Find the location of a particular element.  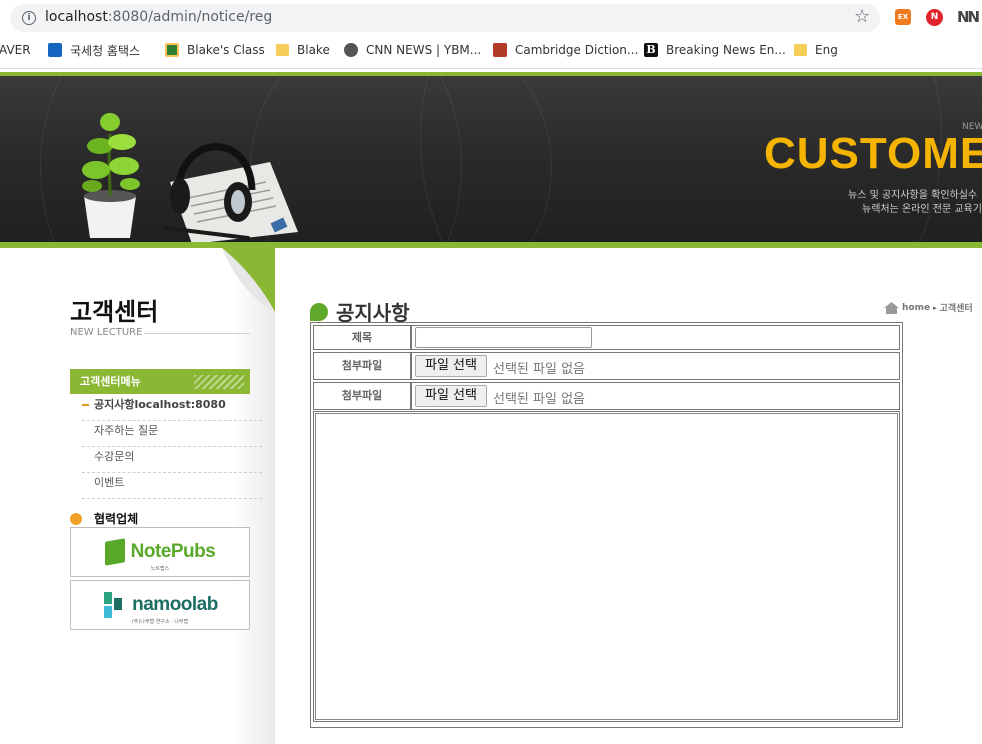

sidebar-item-course-inquiry: 수강문의 is located at coordinates (172, 460).